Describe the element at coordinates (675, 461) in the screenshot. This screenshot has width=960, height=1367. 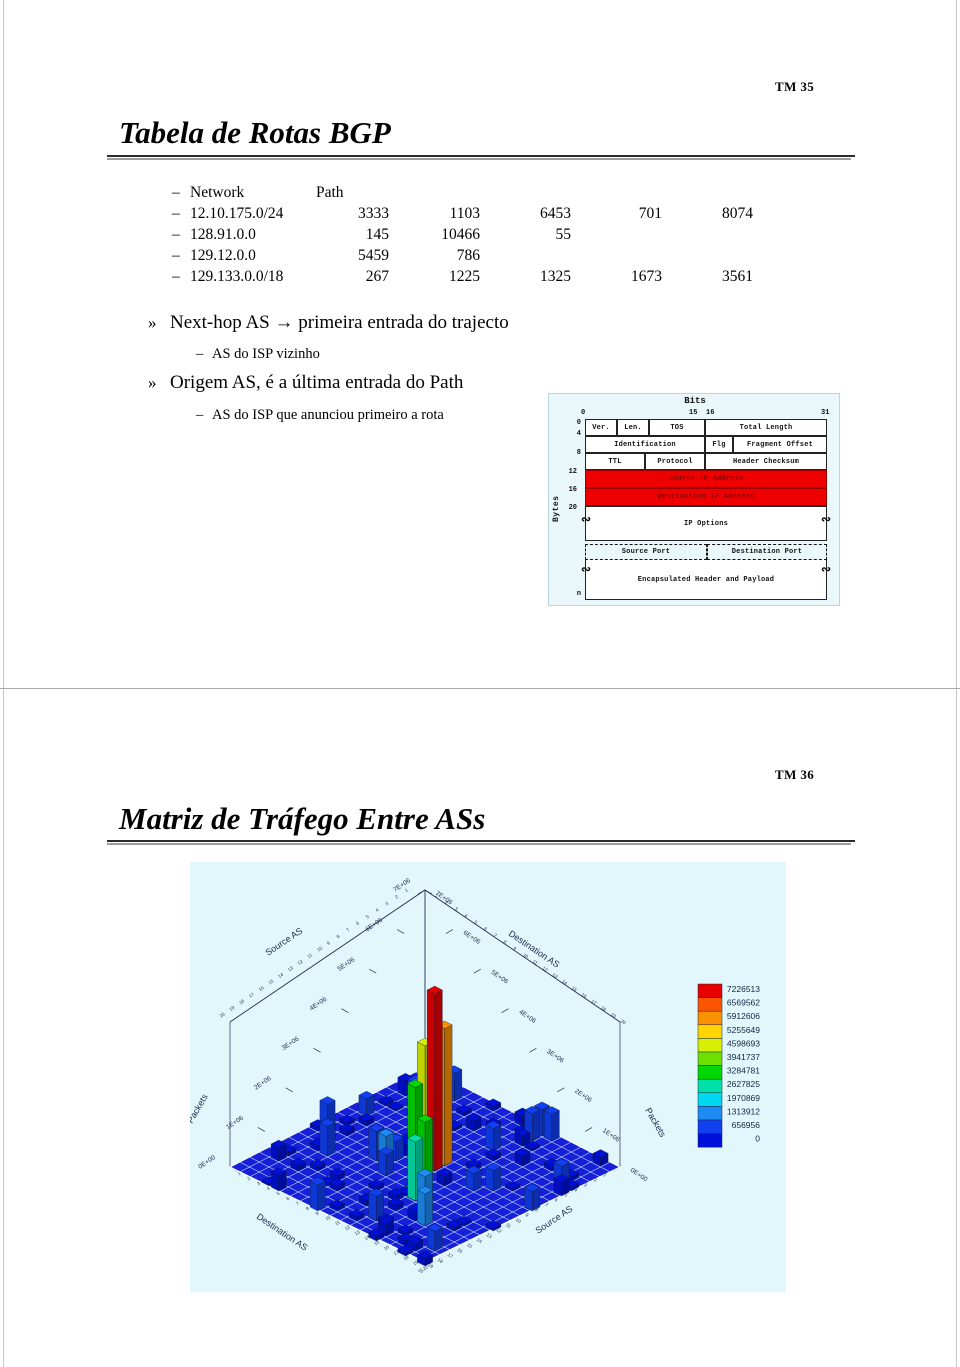
I see `field-protocol: Protocol` at that location.